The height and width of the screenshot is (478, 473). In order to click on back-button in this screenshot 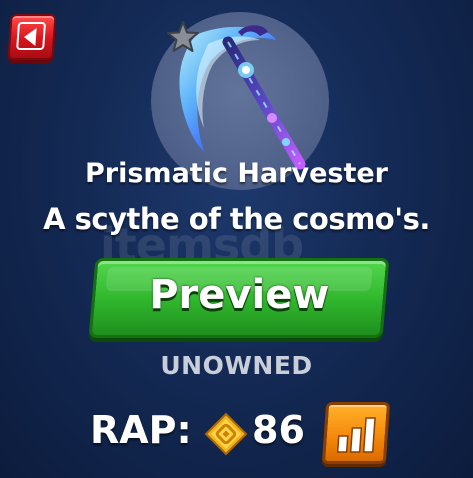, I will do `click(32, 37)`.